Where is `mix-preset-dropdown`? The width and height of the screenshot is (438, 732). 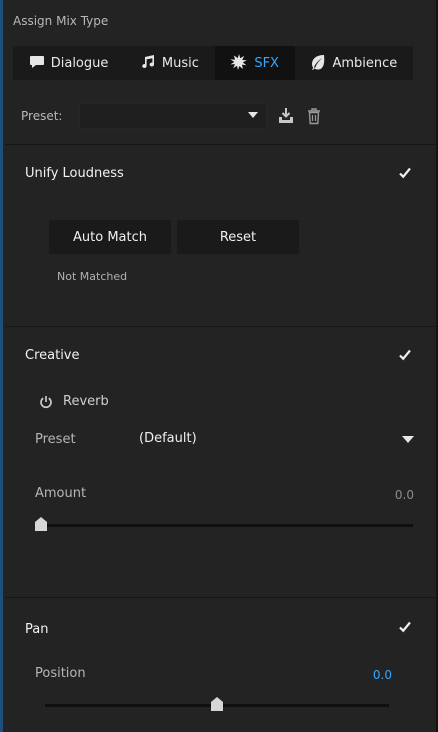 mix-preset-dropdown is located at coordinates (173, 116).